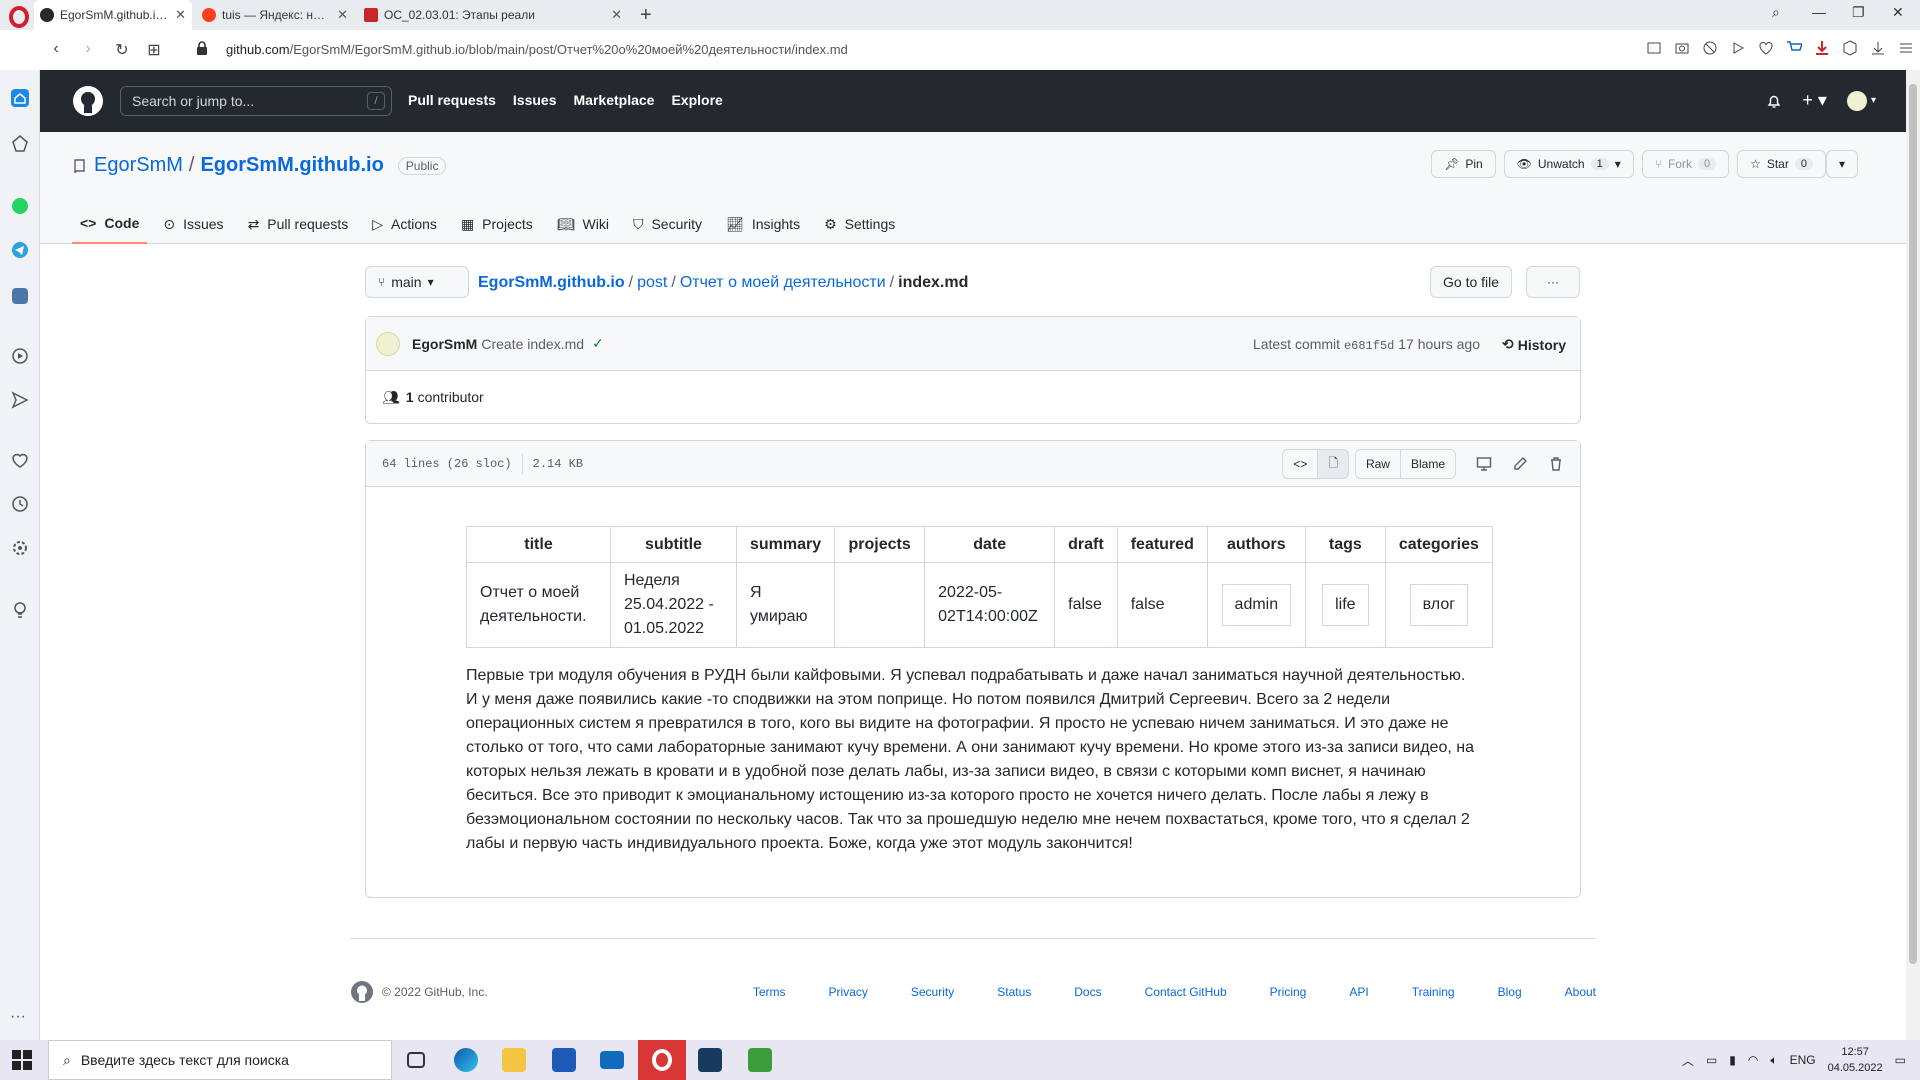 The image size is (1920, 1080). Describe the element at coordinates (1358, 992) in the screenshot. I see `footer-link-api: API` at that location.